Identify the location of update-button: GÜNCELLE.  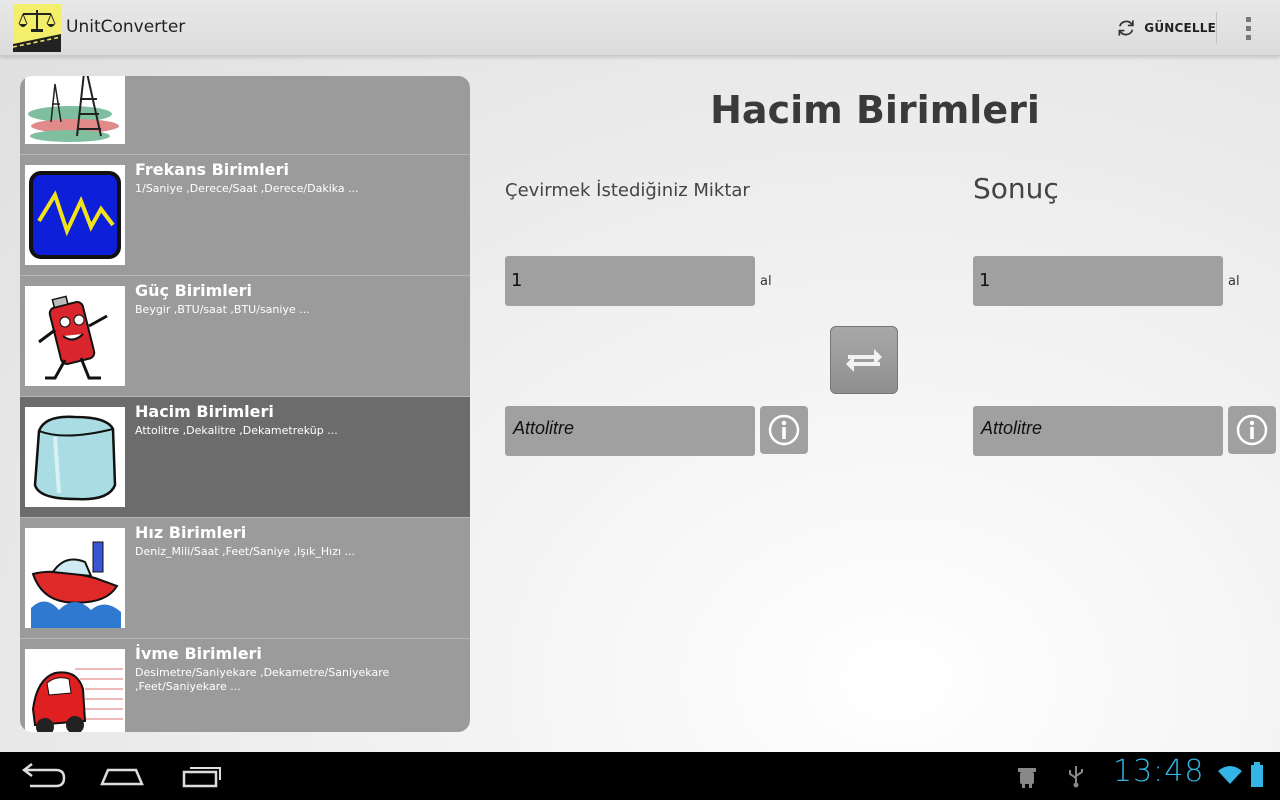
(1161, 28).